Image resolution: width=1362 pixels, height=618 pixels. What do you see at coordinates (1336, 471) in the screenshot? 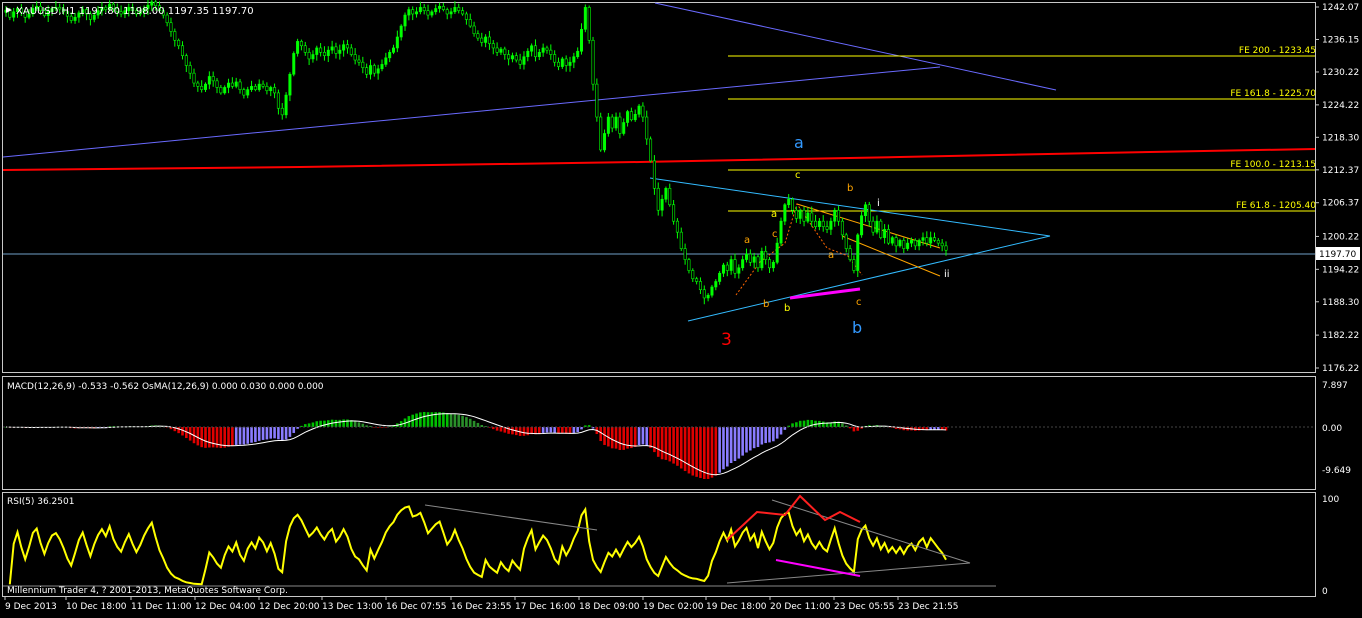
I see `macd-tick-bottom: -9.649` at bounding box center [1336, 471].